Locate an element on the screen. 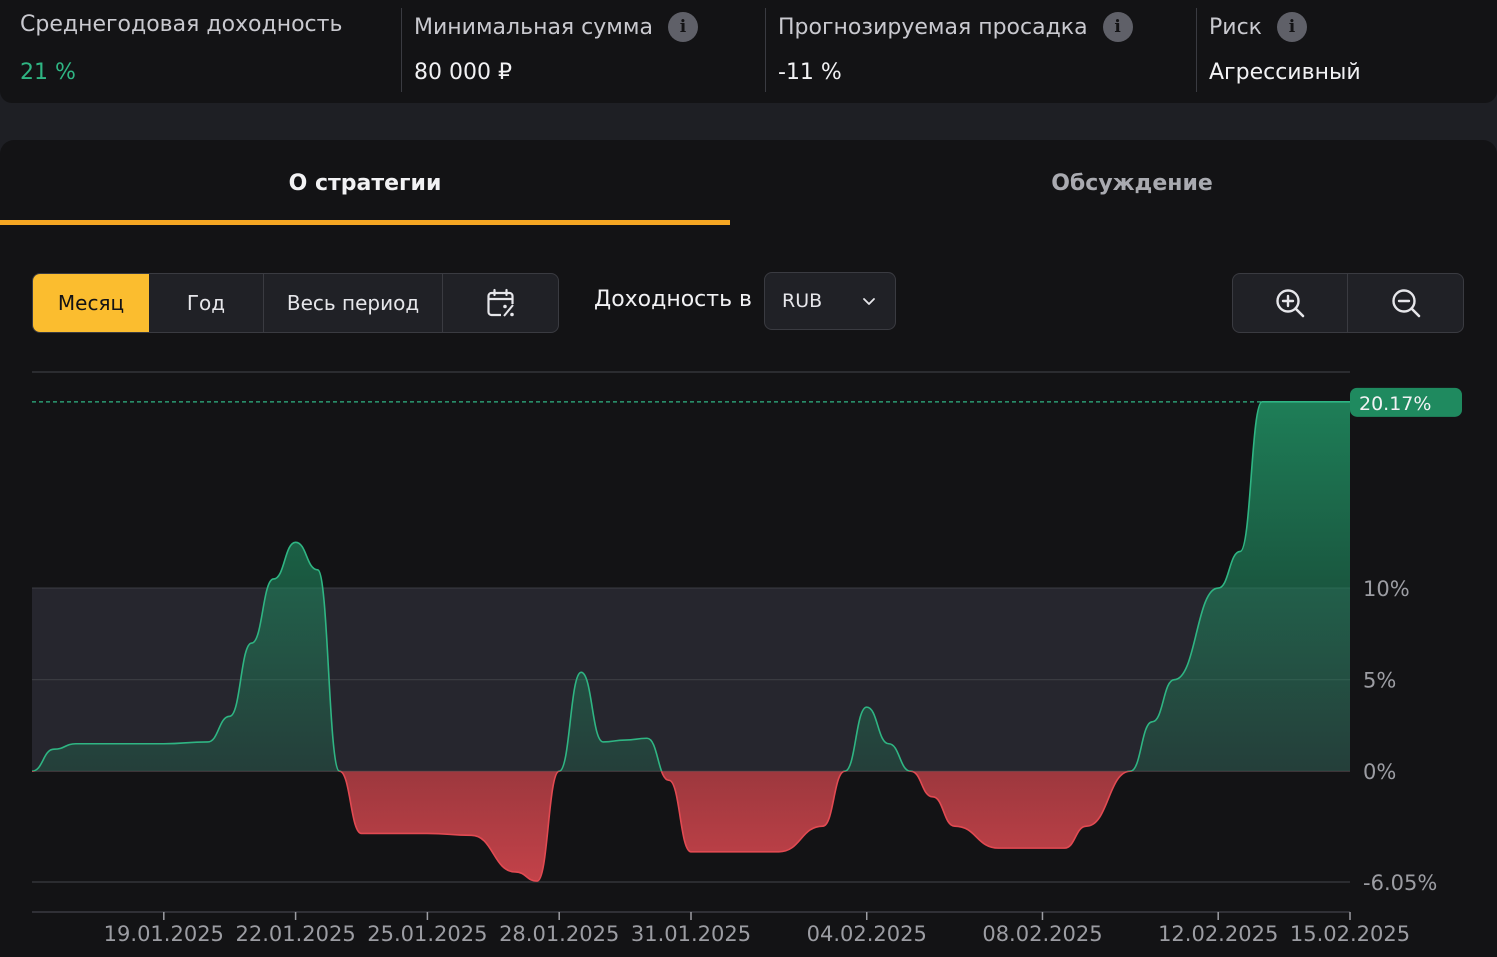  x-tick-label: 22.01.2025 is located at coordinates (295, 934).